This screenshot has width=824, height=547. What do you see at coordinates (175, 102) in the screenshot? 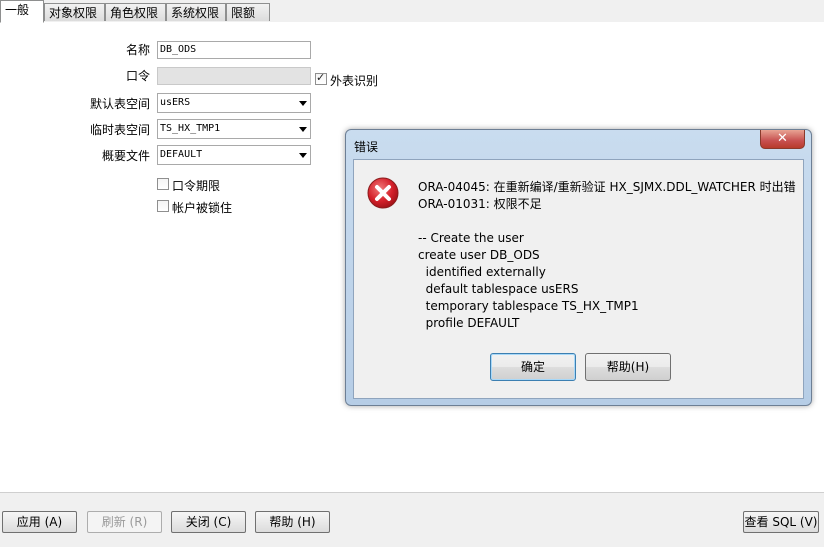
I see `default-tablespace-value: usERS` at bounding box center [175, 102].